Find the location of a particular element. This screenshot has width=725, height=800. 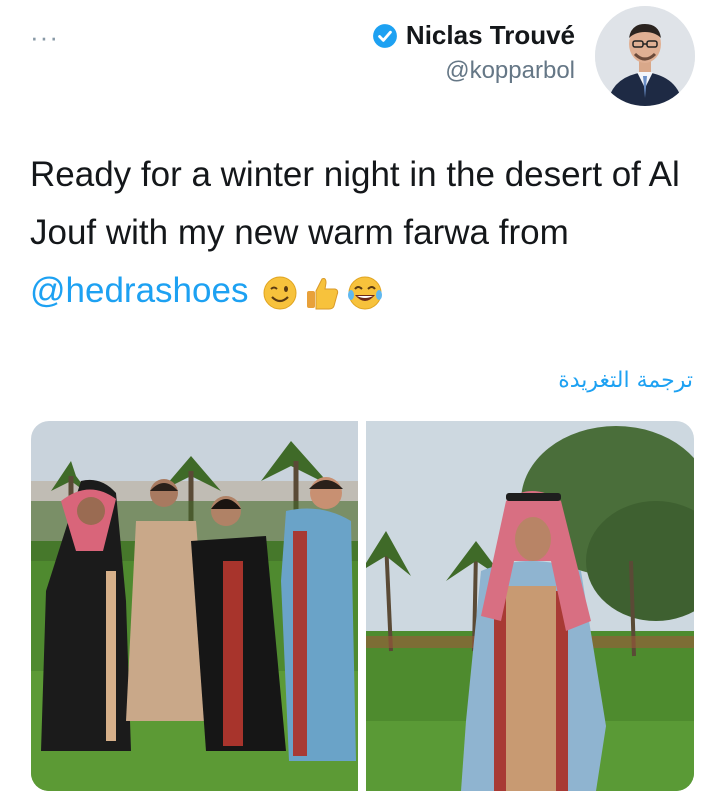

avatar-person-icon is located at coordinates (645, 56).